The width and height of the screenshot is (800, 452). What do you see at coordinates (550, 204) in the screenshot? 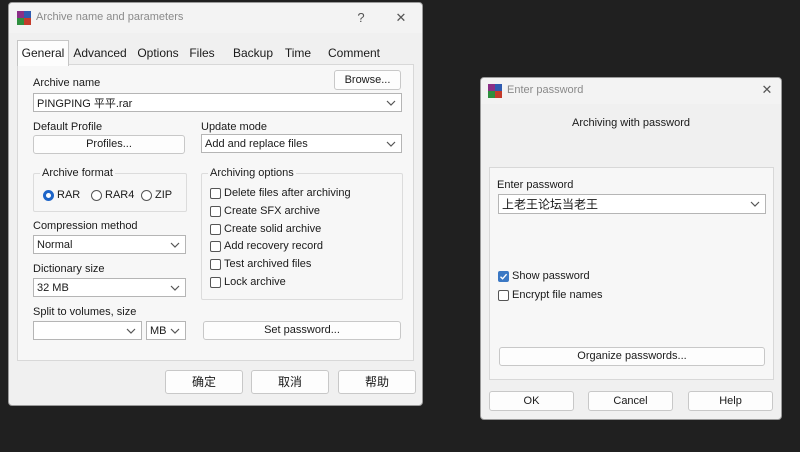
I see `password-value: 上老王论坛当老王` at bounding box center [550, 204].